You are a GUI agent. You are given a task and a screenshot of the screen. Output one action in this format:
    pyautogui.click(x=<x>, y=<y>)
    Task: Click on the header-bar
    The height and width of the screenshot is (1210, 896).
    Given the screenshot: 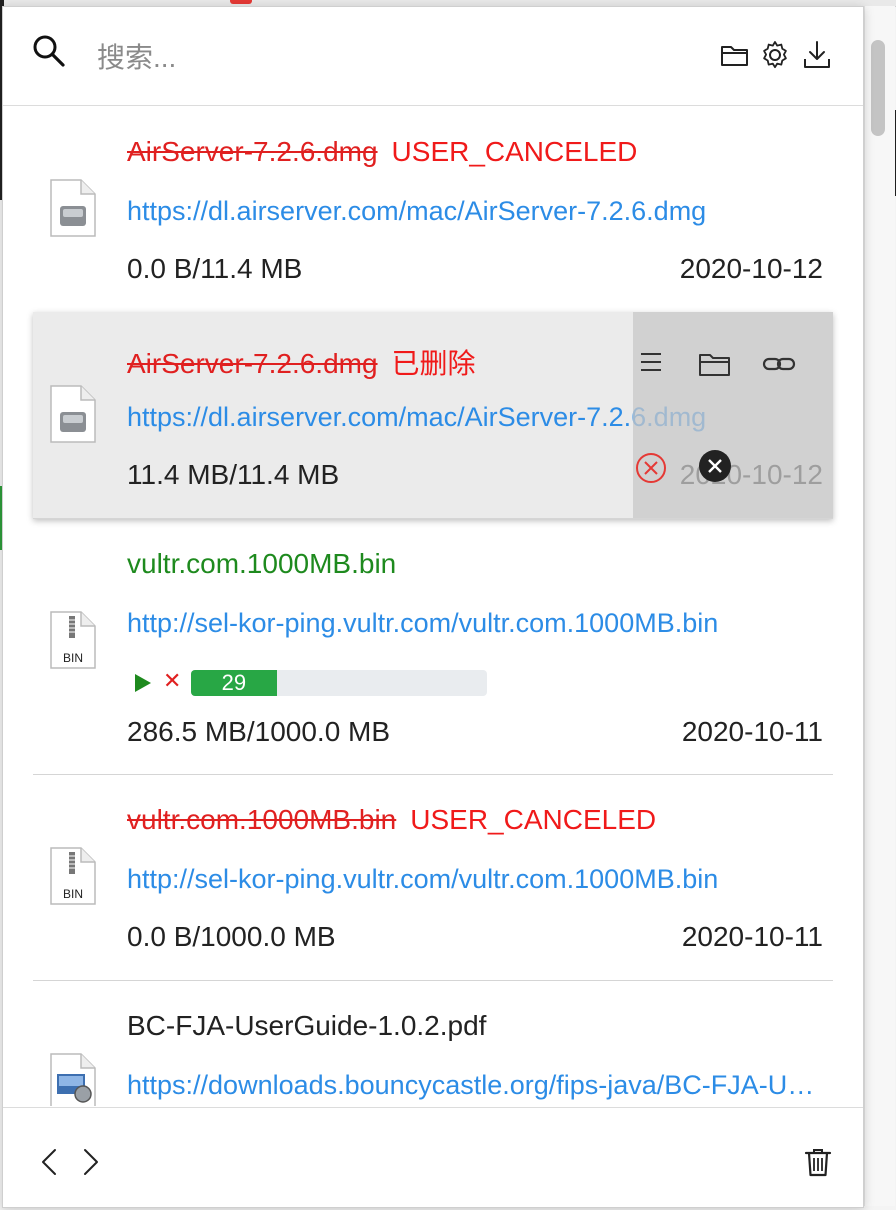 What is the action you would take?
    pyautogui.click(x=433, y=56)
    